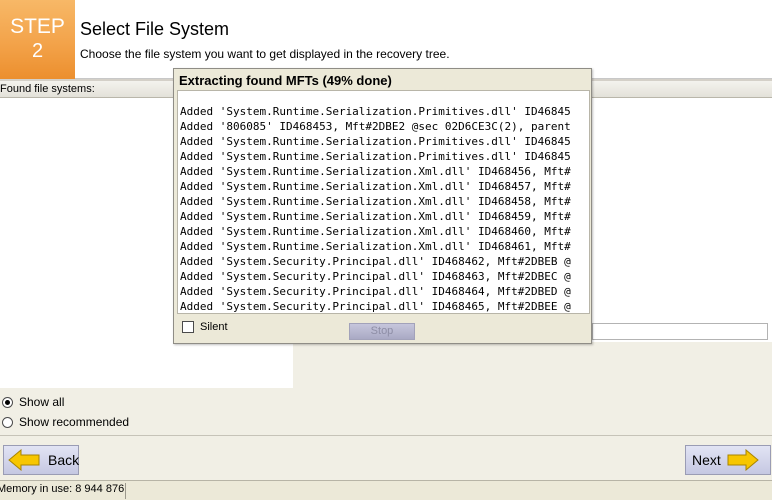  Describe the element at coordinates (37, 51) in the screenshot. I see `step-number: 2` at that location.